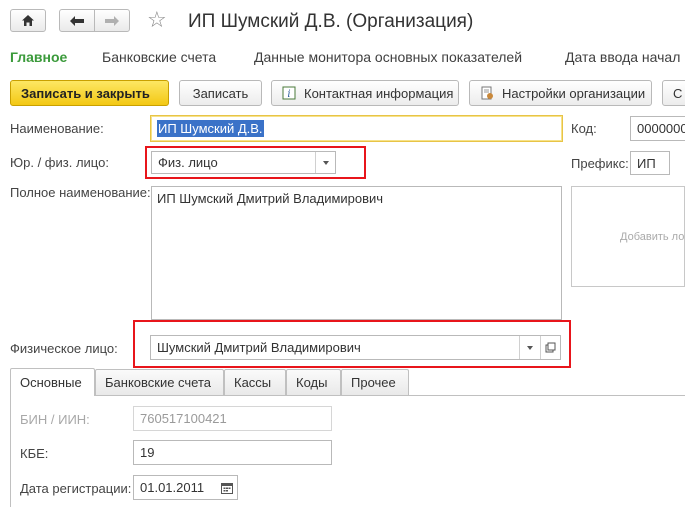 The image size is (685, 507). I want to click on save-button: Записать, so click(220, 93).